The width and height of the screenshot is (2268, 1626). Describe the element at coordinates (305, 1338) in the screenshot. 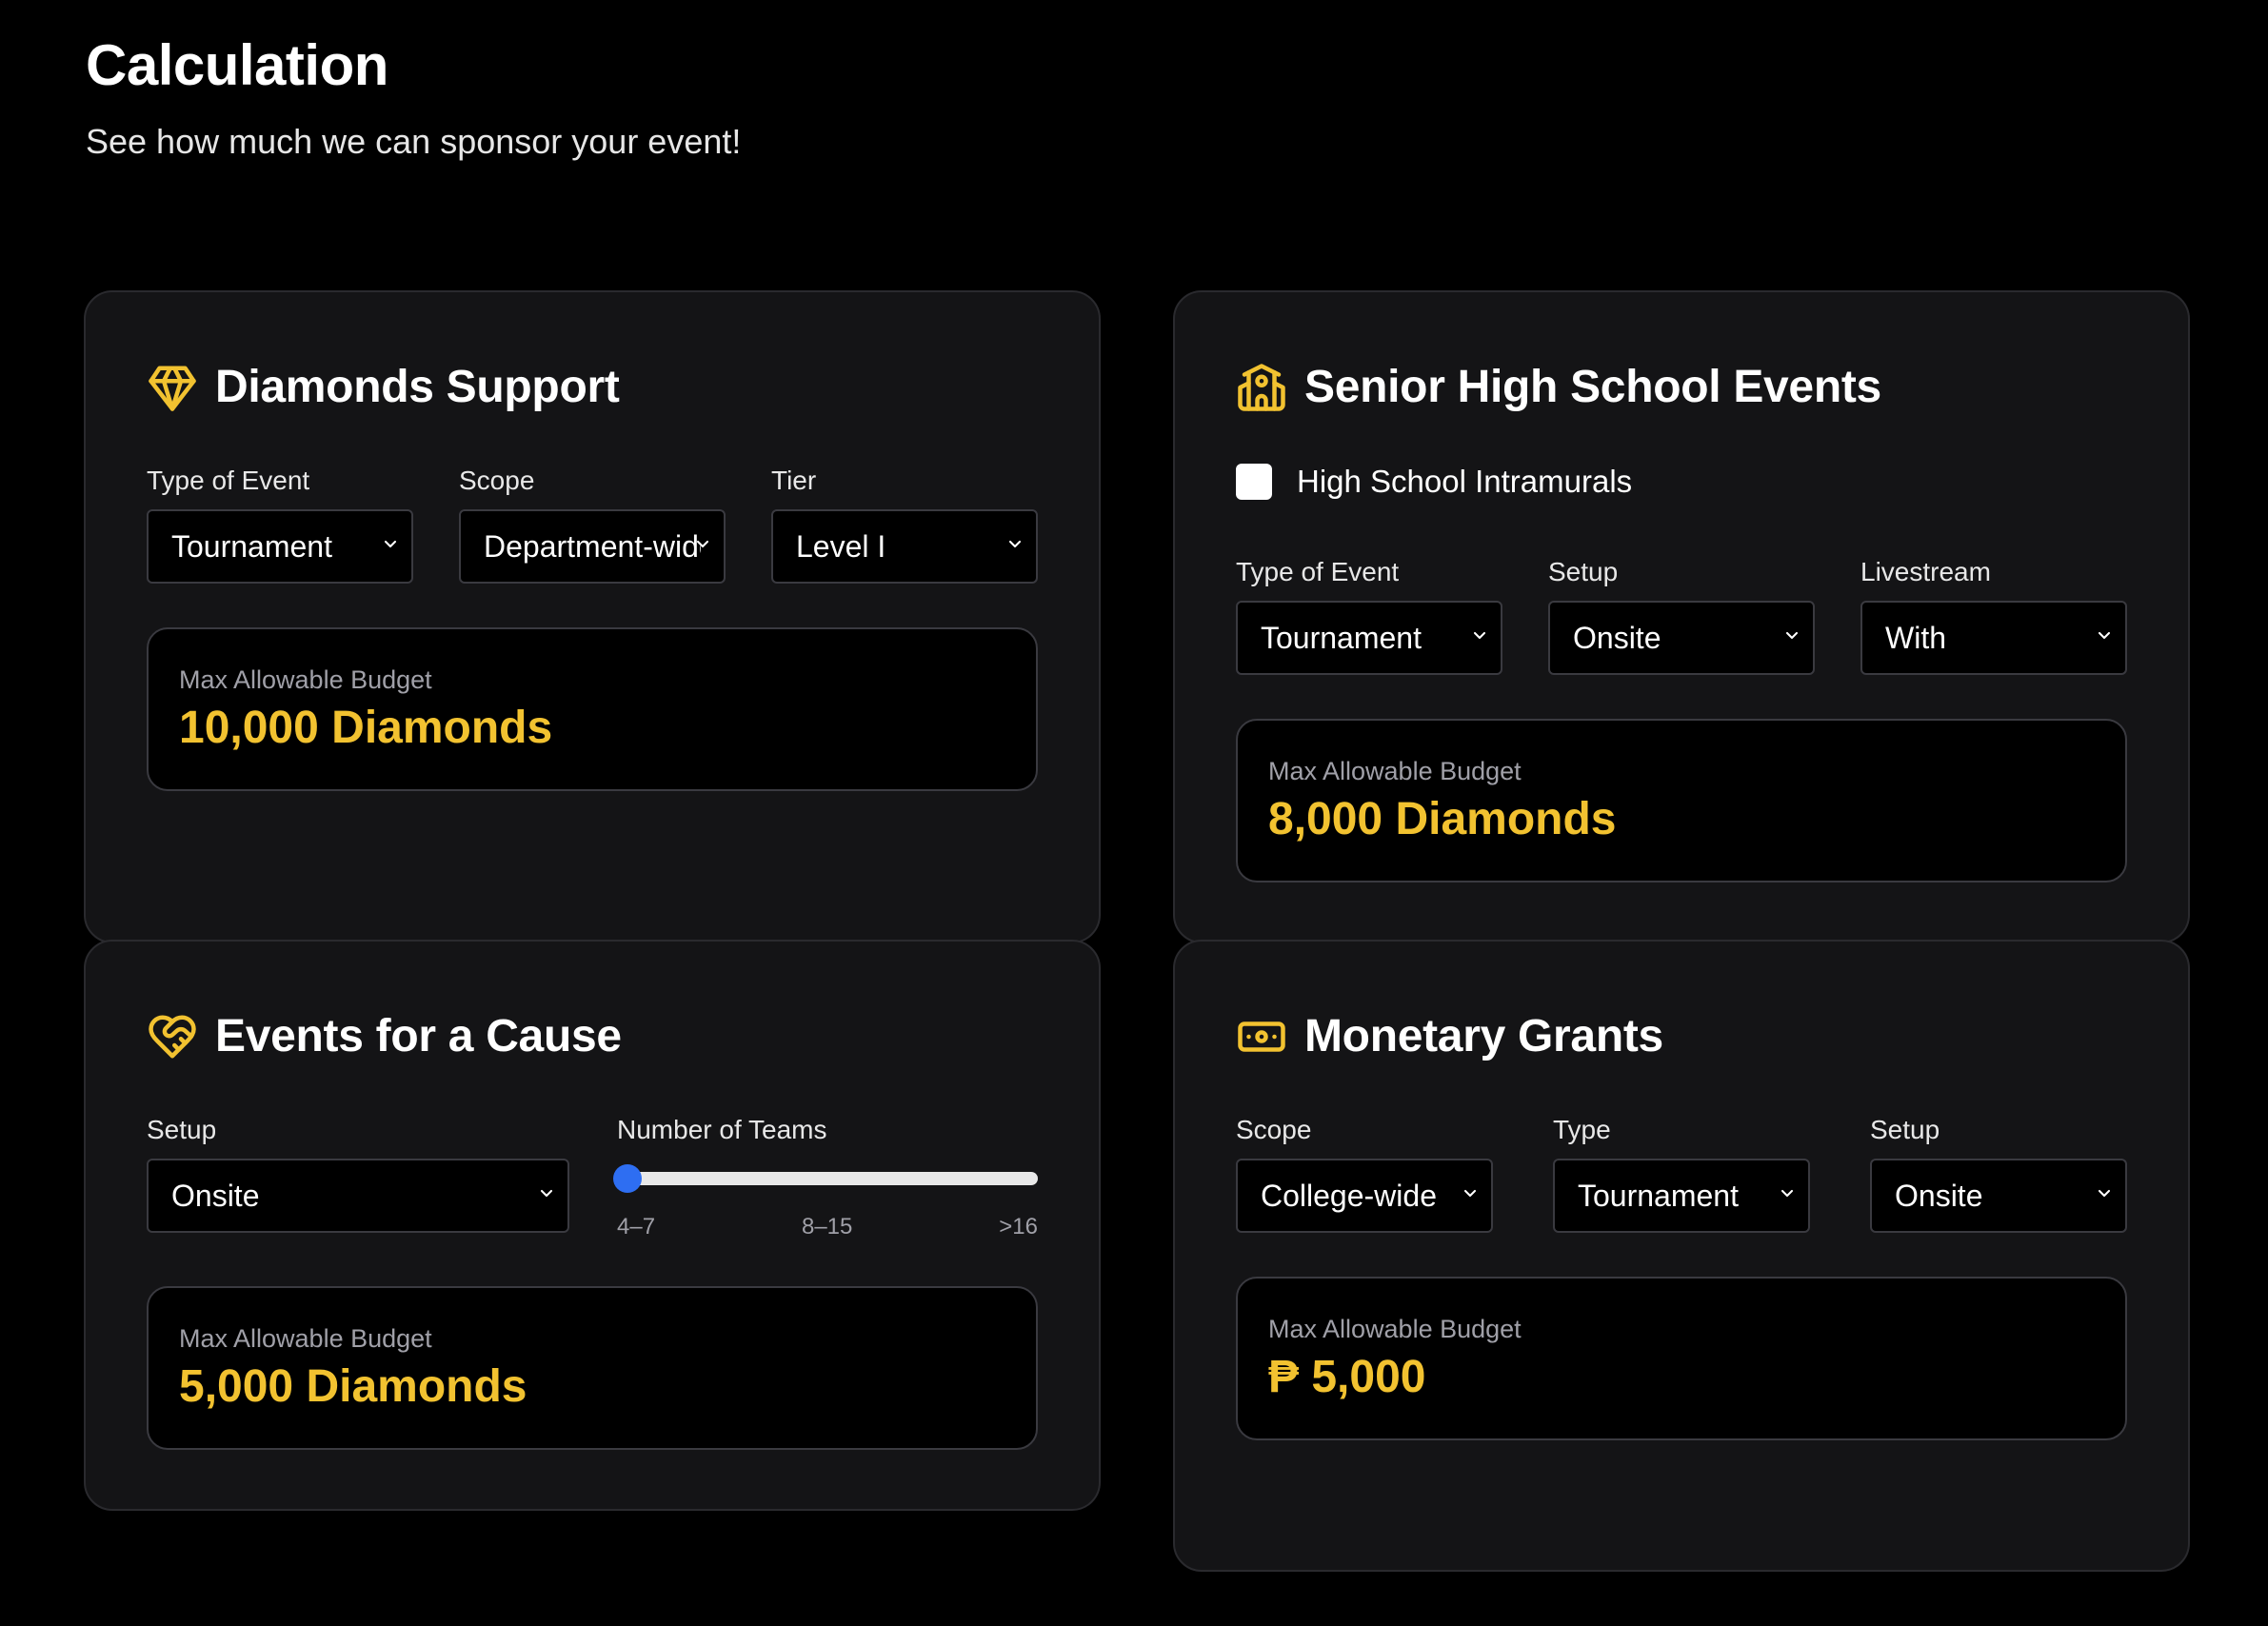

I see `cause-budget-label: Max Allowable Budget` at that location.